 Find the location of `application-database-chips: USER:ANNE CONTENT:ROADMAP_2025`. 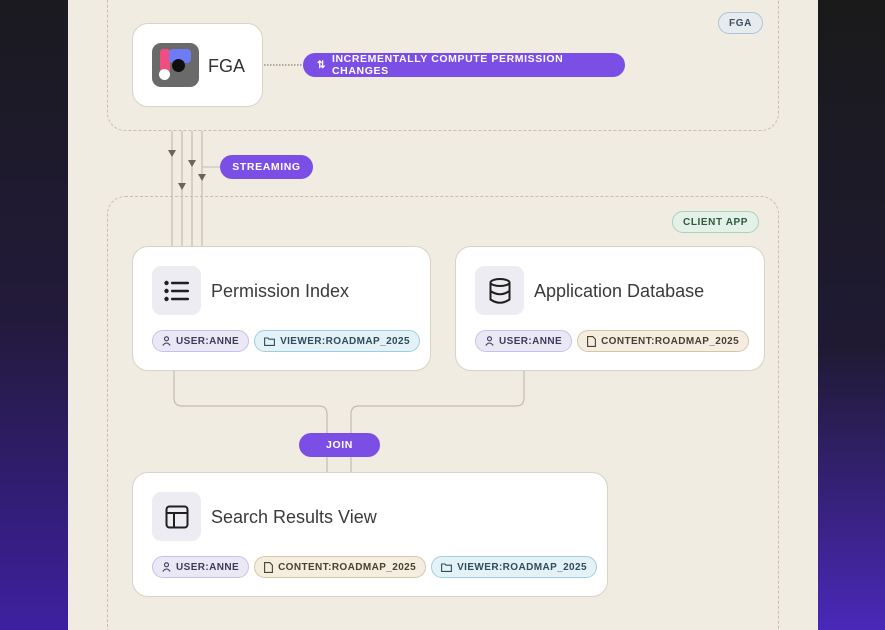

application-database-chips: USER:ANNE CONTENT:ROADMAP_2025 is located at coordinates (612, 341).